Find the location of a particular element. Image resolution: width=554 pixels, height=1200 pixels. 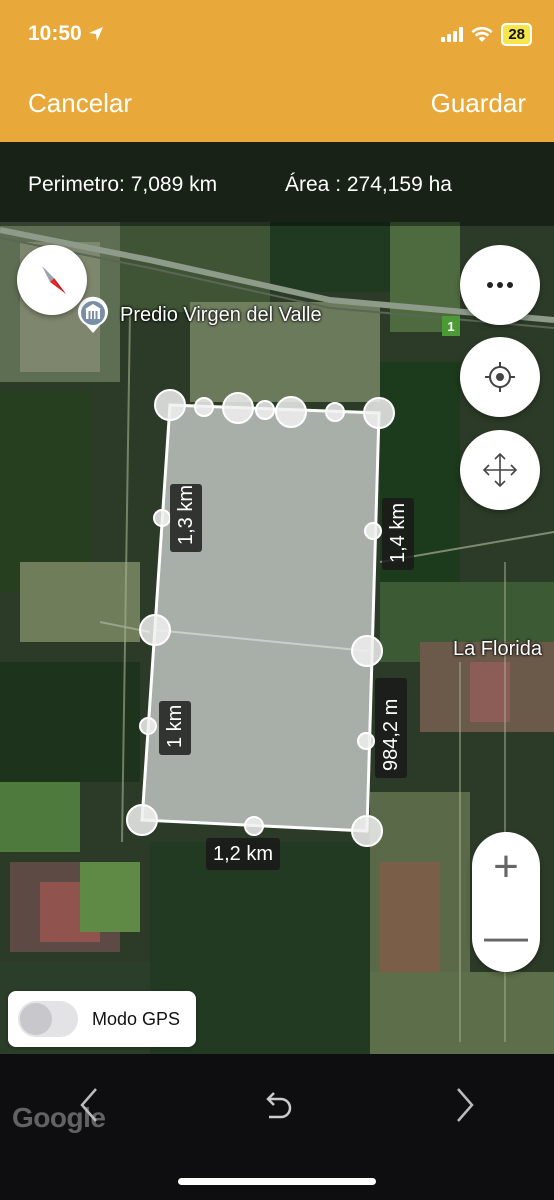

bottom-toolbar: Google is located at coordinates (277, 1127).